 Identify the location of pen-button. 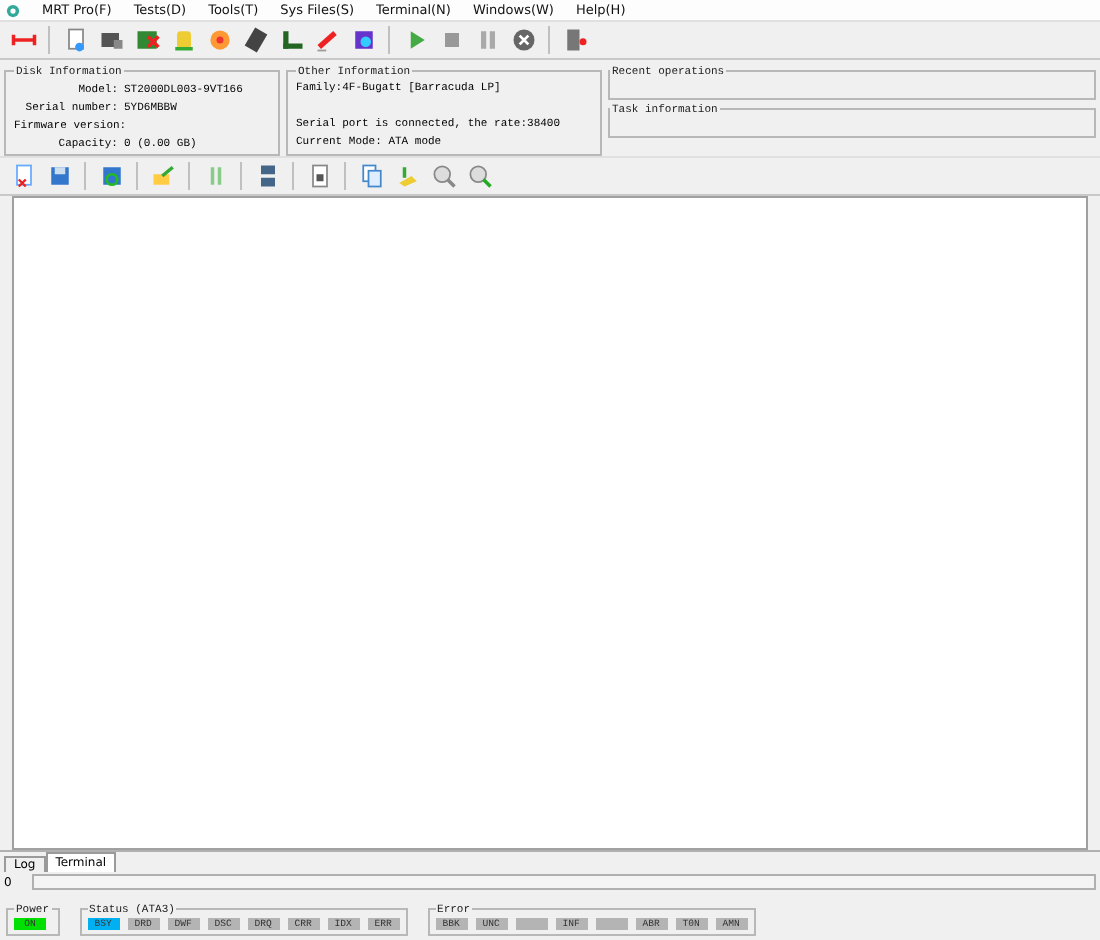
(327, 40).